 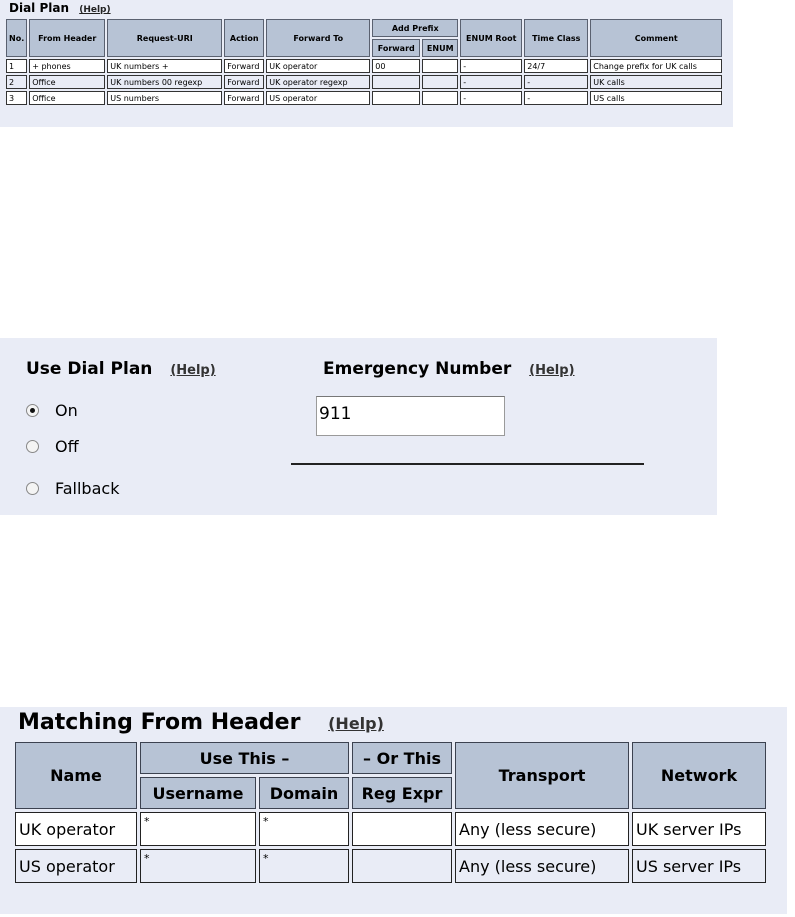 What do you see at coordinates (192, 370) in the screenshot?
I see `use-dial-plan-help-link: (Help)` at bounding box center [192, 370].